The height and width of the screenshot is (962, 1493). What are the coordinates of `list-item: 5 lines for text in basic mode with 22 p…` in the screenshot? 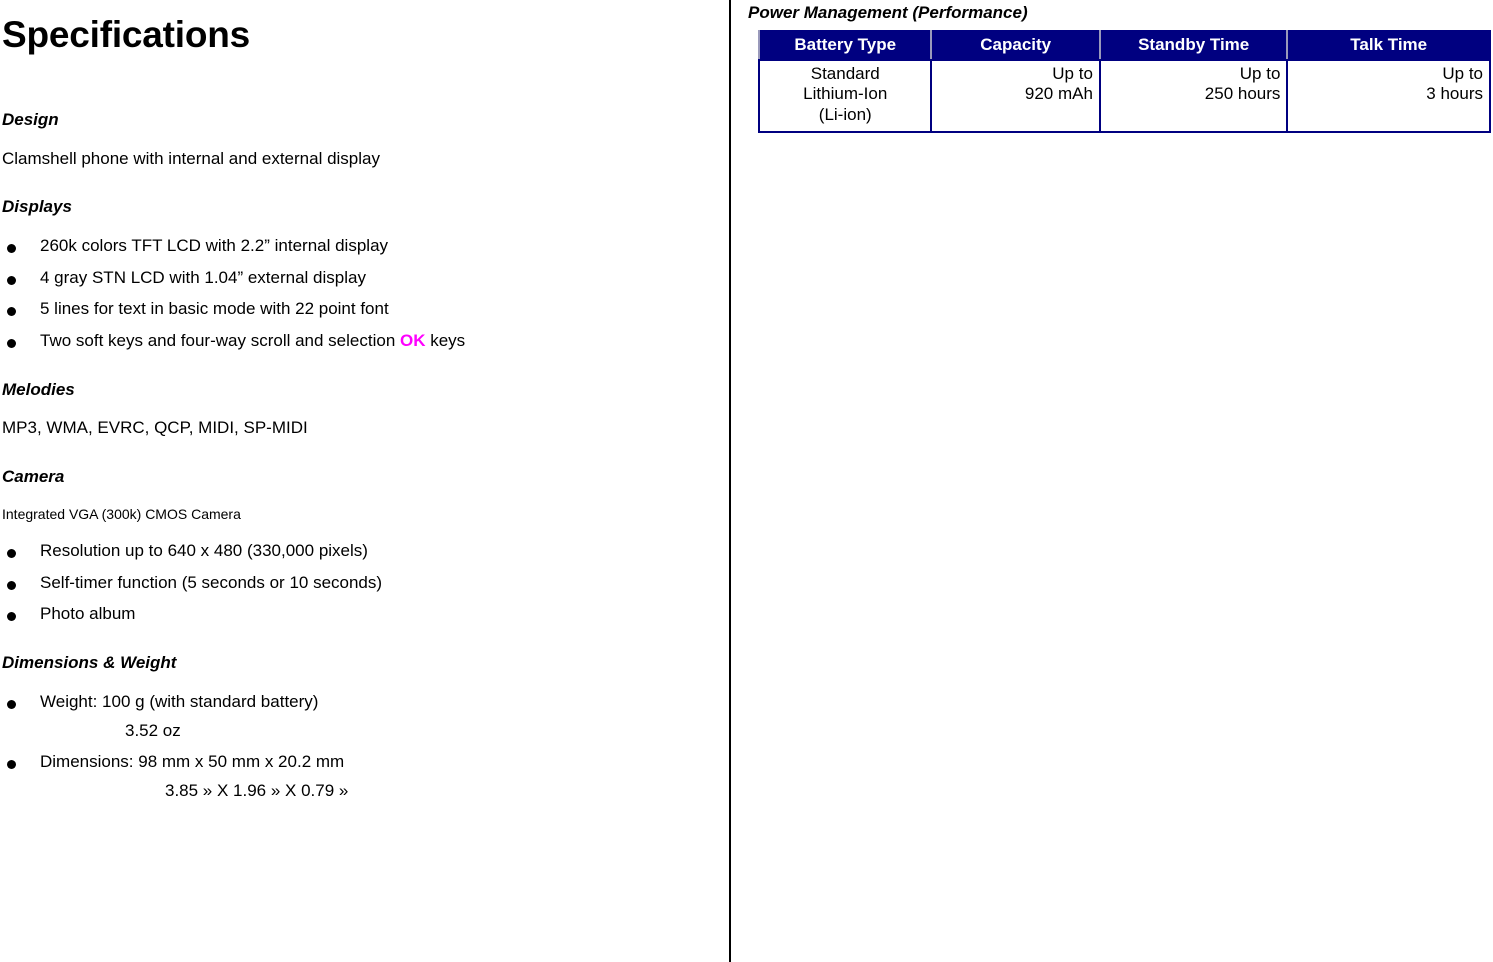 It's located at (361, 309).